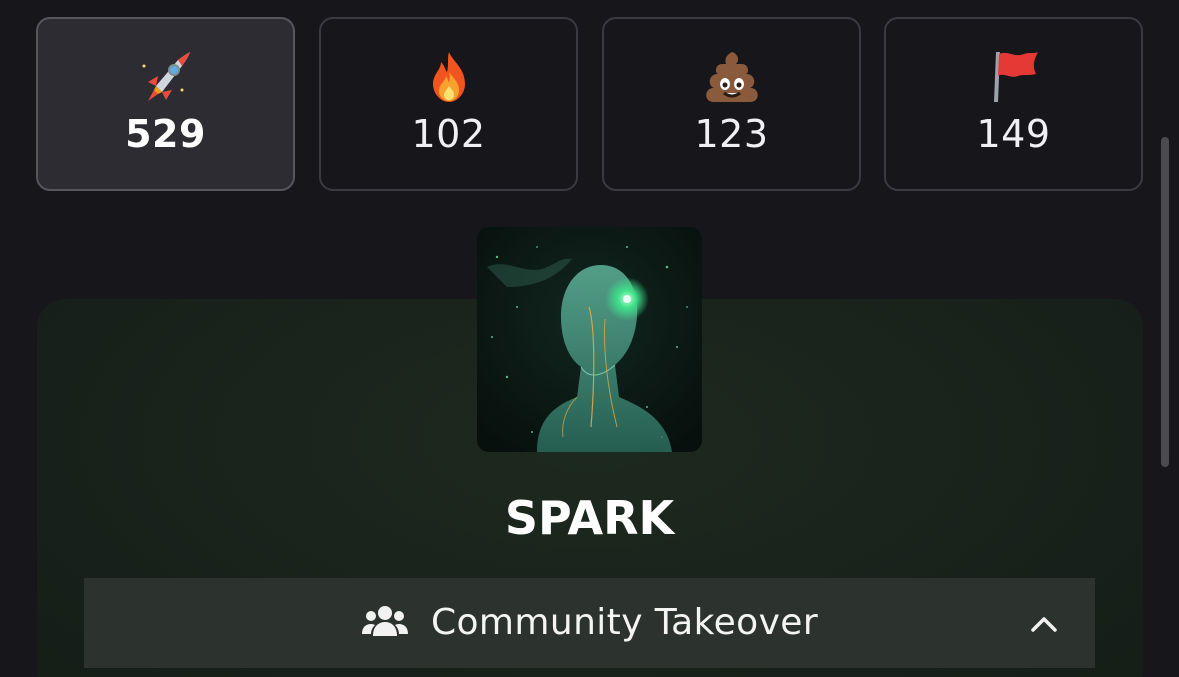 The width and height of the screenshot is (1179, 677). I want to click on reaction-flag-button: 149, so click(1013, 104).